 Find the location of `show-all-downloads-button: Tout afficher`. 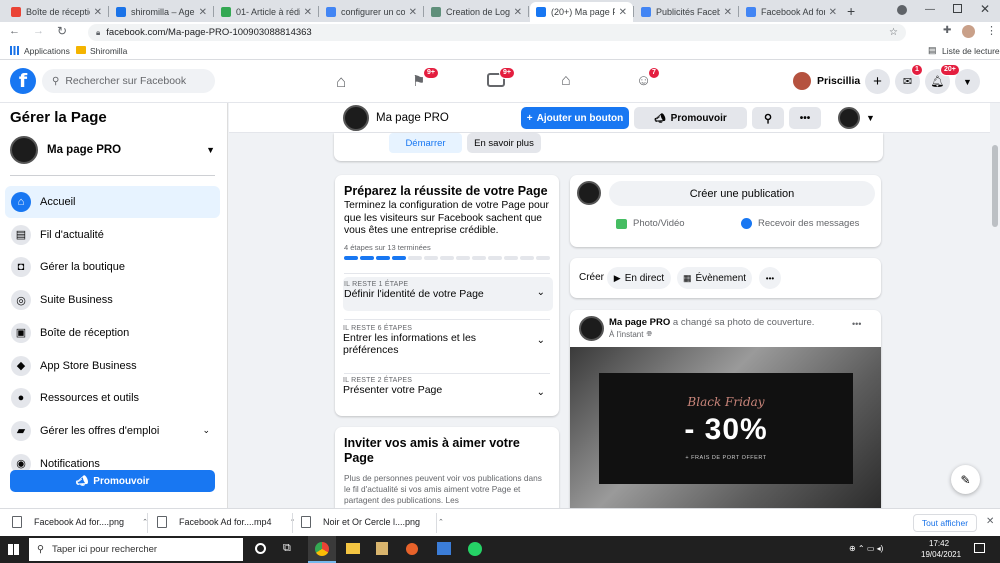

show-all-downloads-button: Tout afficher is located at coordinates (945, 523).